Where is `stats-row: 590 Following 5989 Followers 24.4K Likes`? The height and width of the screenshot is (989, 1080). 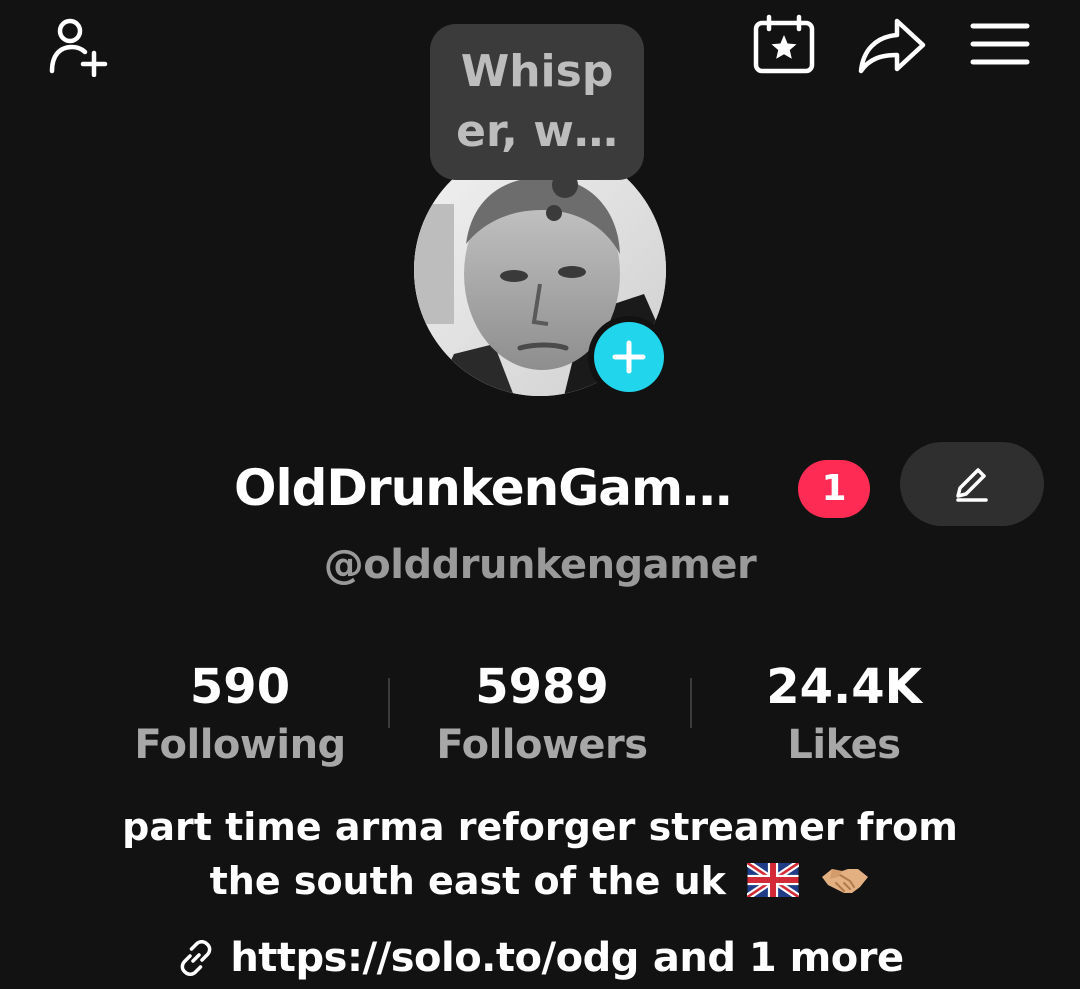 stats-row: 590 Following 5989 Followers 24.4K Likes is located at coordinates (540, 716).